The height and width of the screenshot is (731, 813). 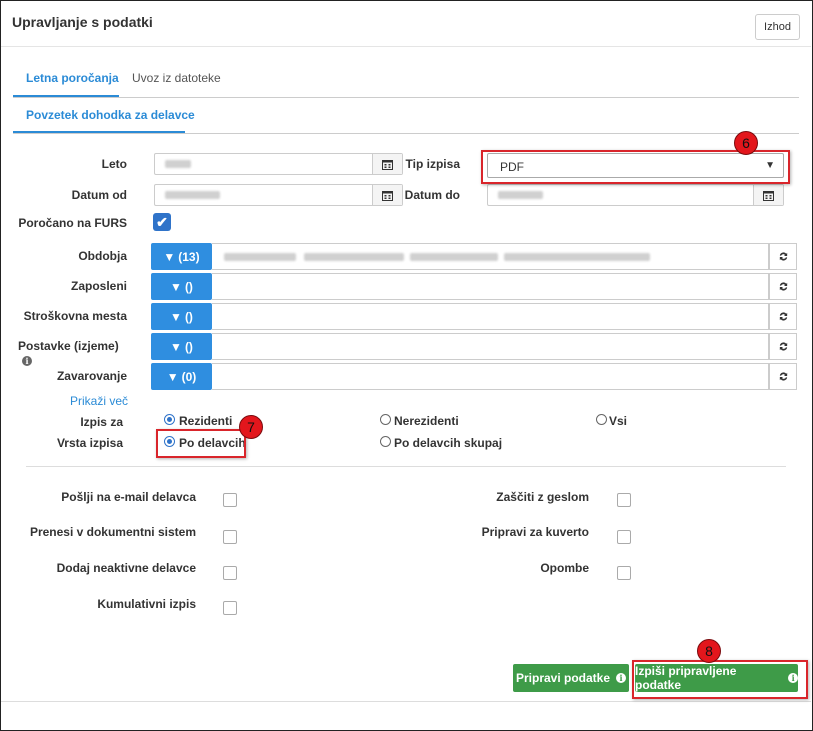 What do you see at coordinates (432, 195) in the screenshot?
I see `date-to-label: Datum do` at bounding box center [432, 195].